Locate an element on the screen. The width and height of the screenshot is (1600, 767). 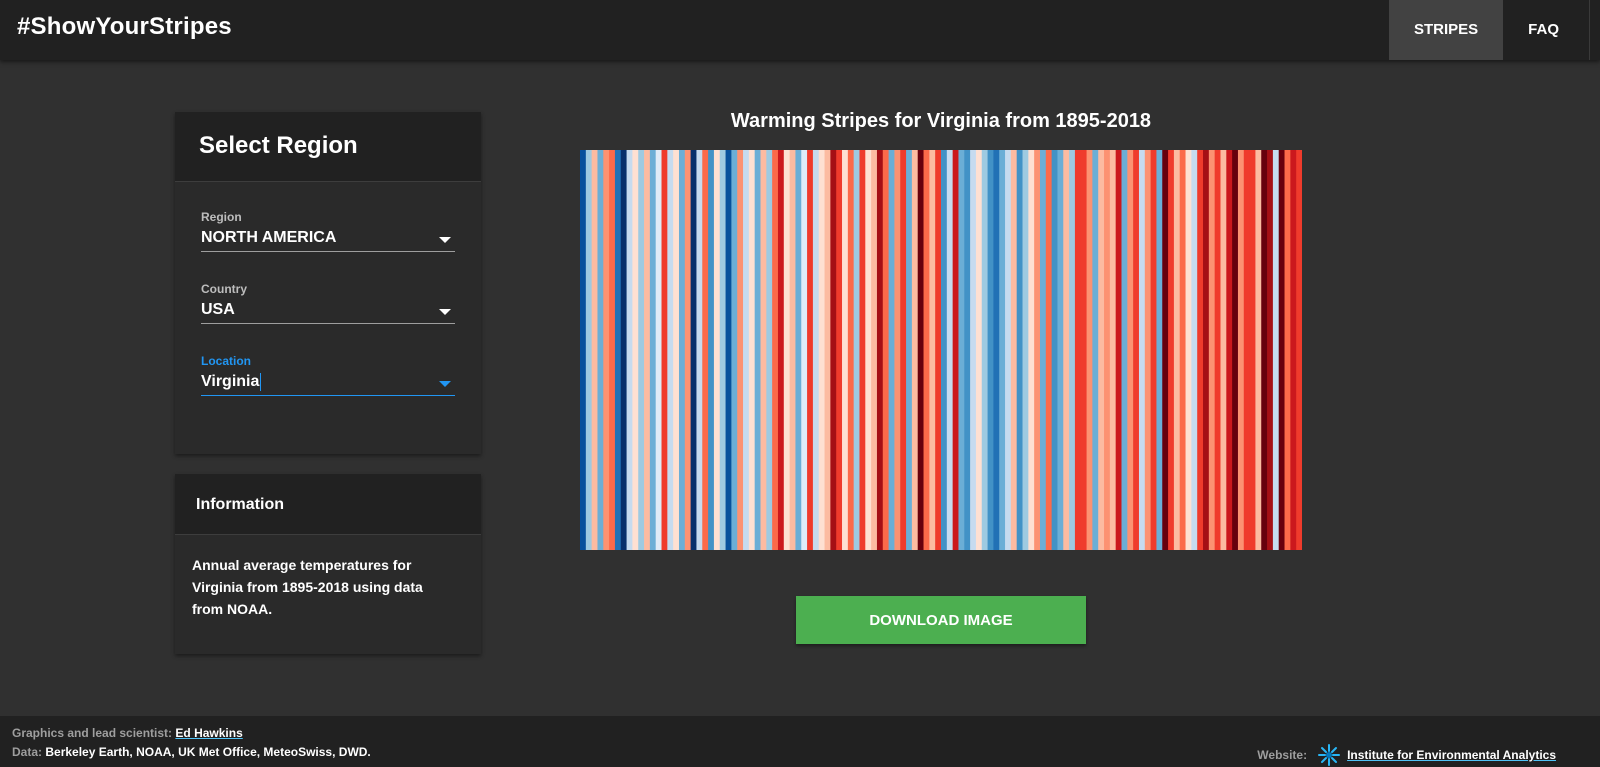
stripe-1990 is located at coordinates (1136, 350).